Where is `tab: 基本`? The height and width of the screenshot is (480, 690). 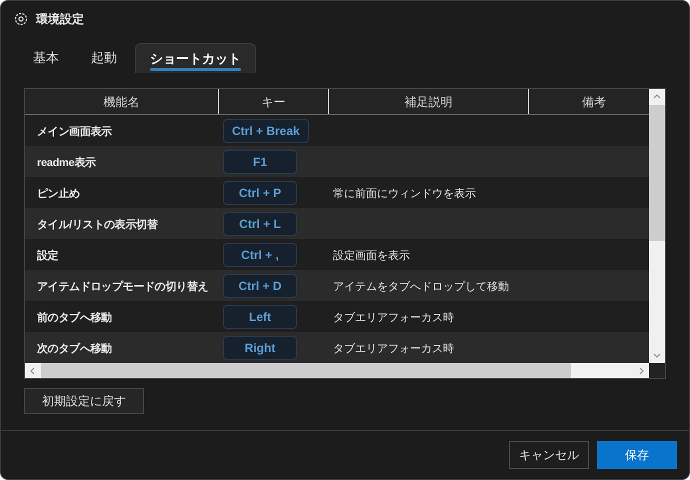 tab: 基本 is located at coordinates (46, 58).